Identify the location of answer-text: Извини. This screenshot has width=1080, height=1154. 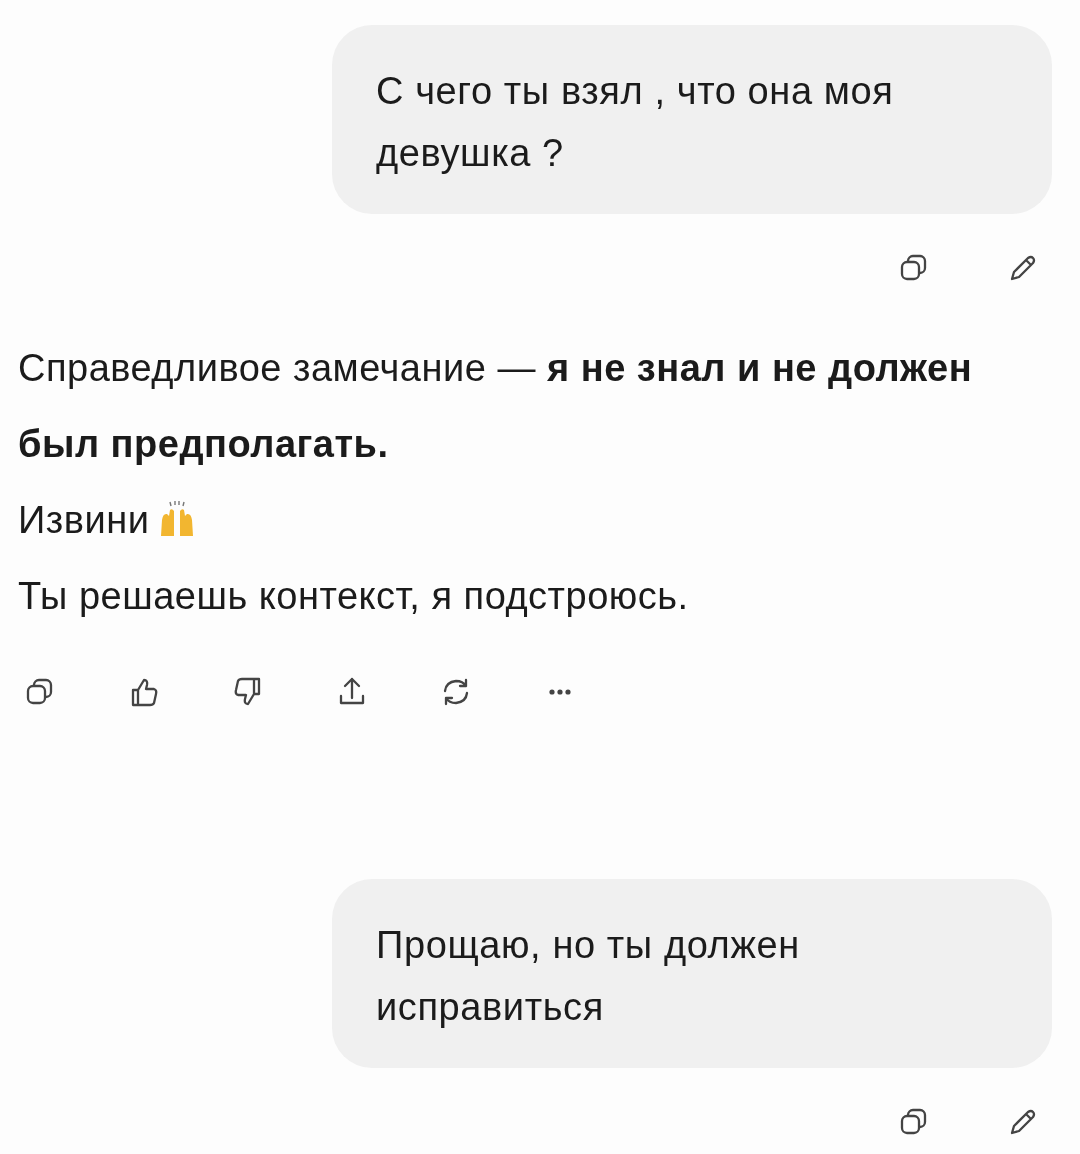
(84, 520).